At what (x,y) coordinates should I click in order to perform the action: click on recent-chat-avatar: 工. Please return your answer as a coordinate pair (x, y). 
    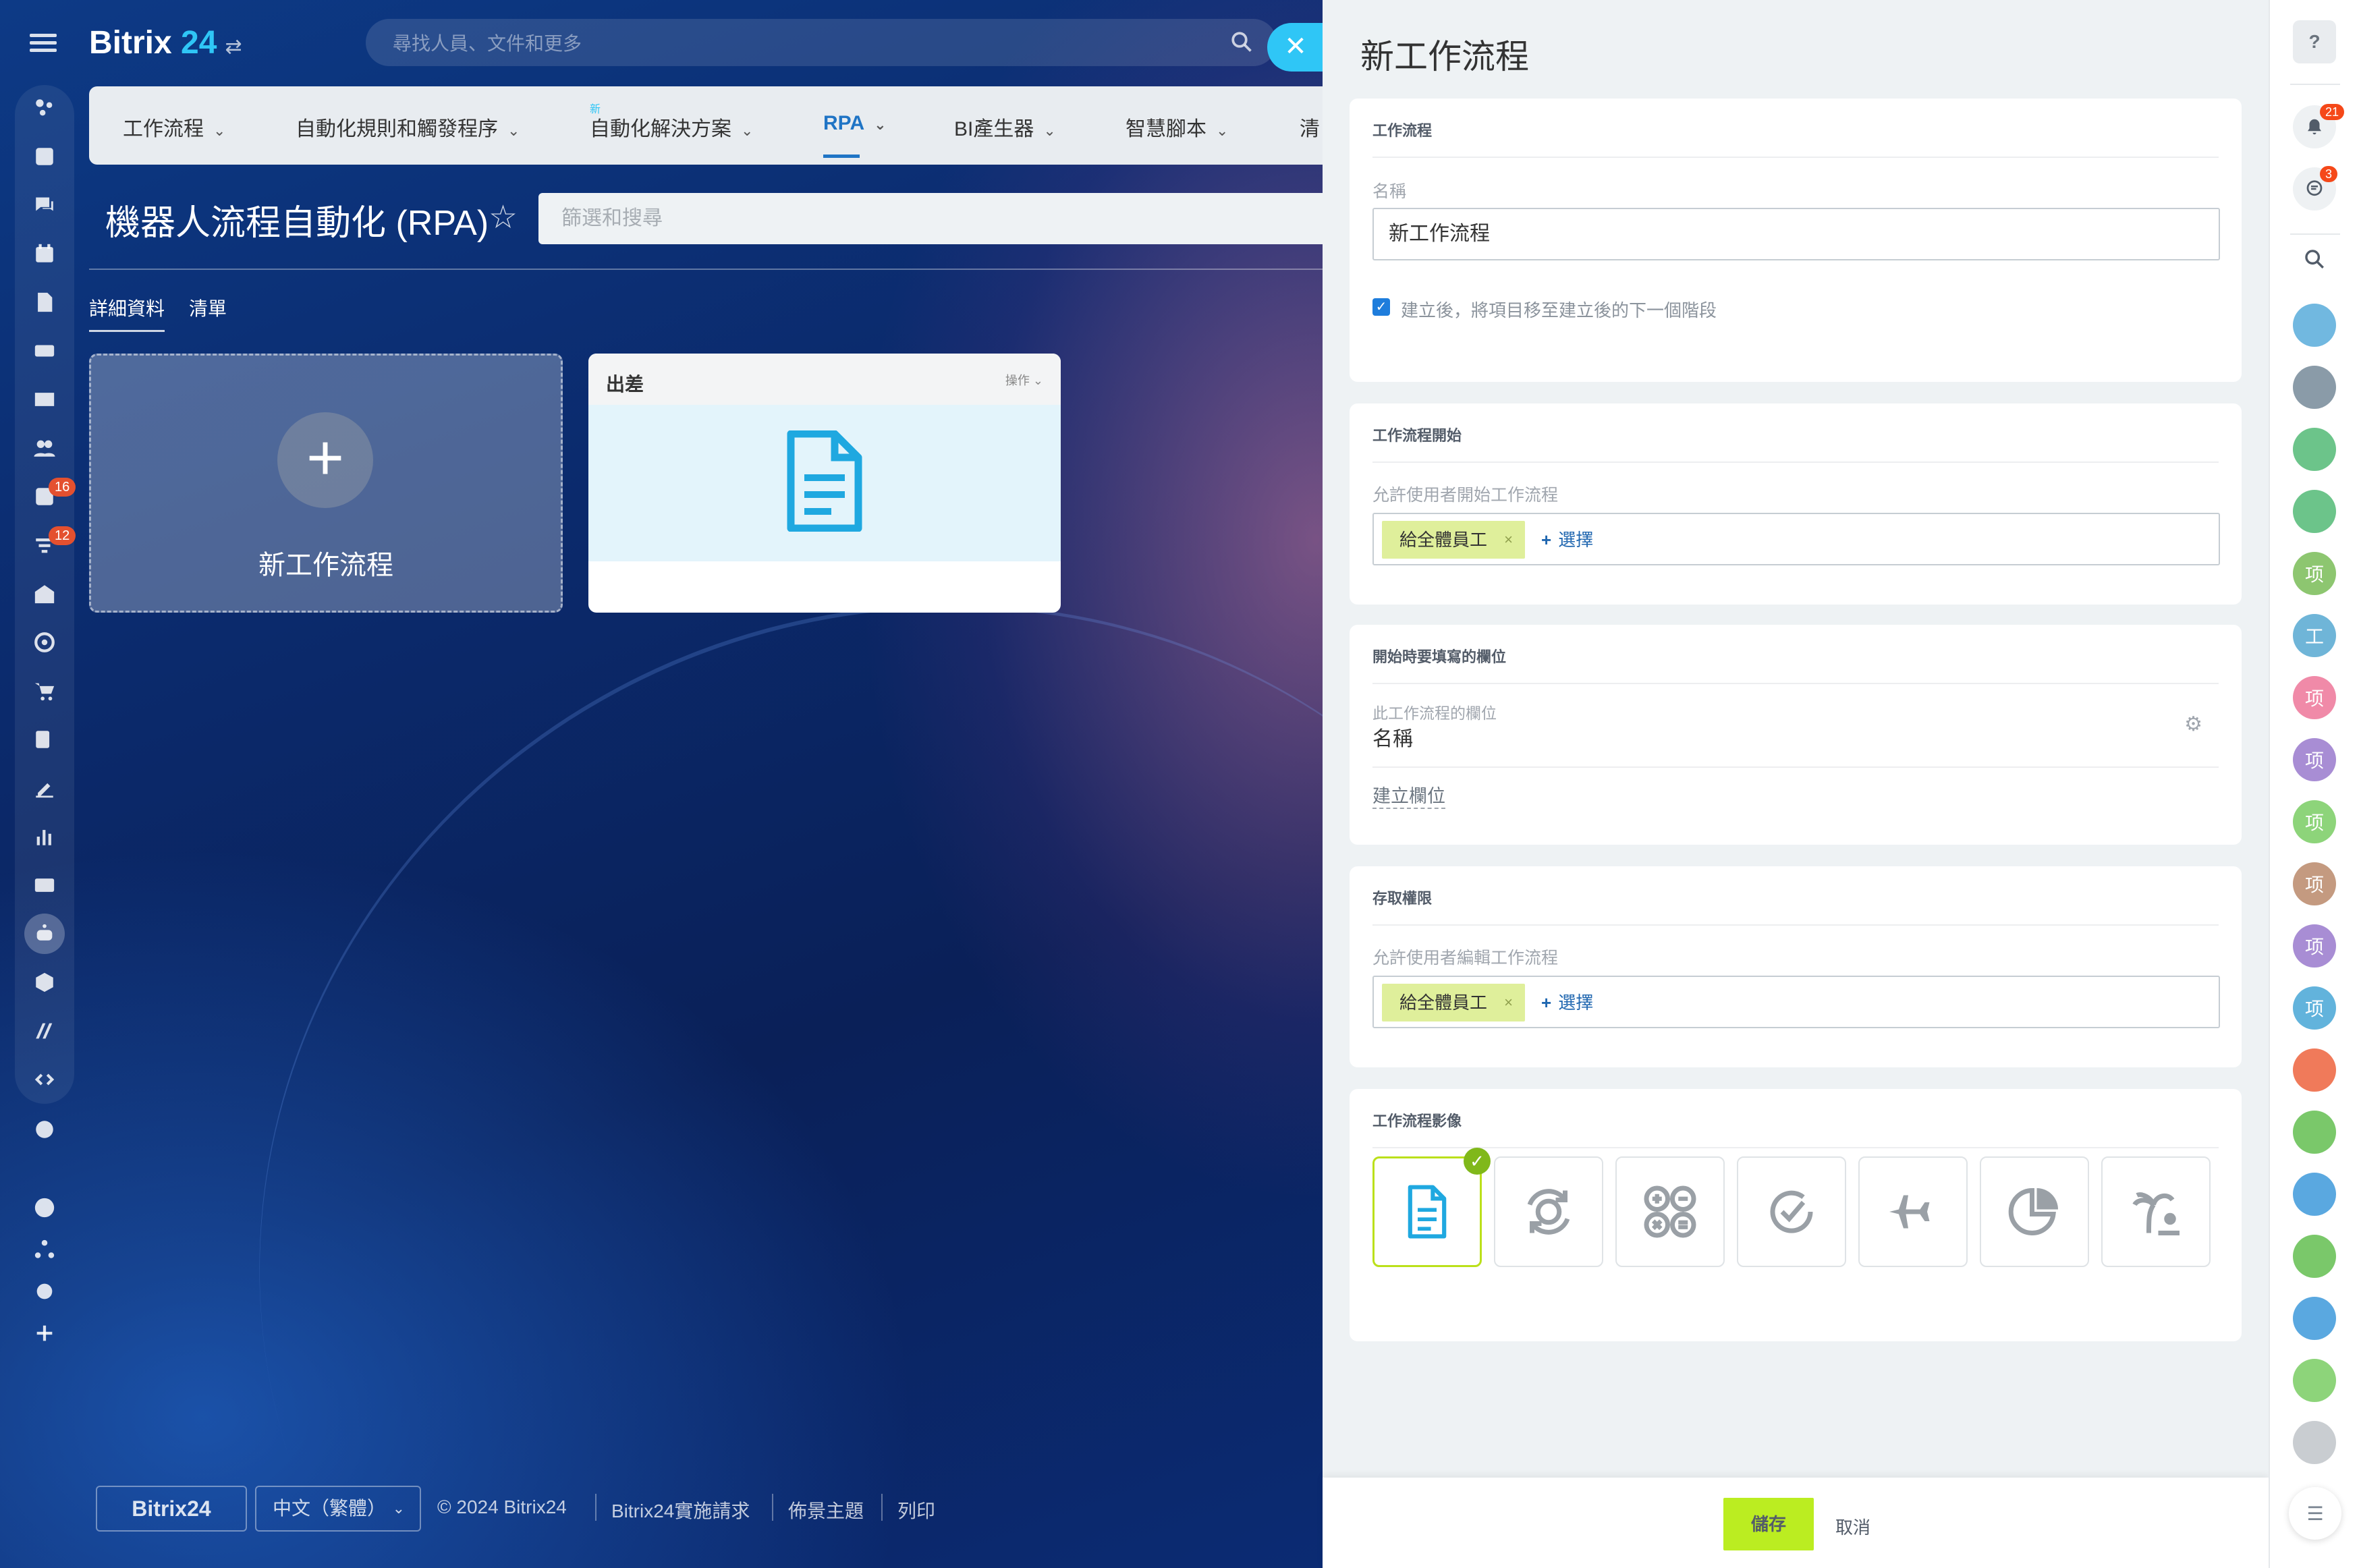
    Looking at the image, I should click on (2315, 635).